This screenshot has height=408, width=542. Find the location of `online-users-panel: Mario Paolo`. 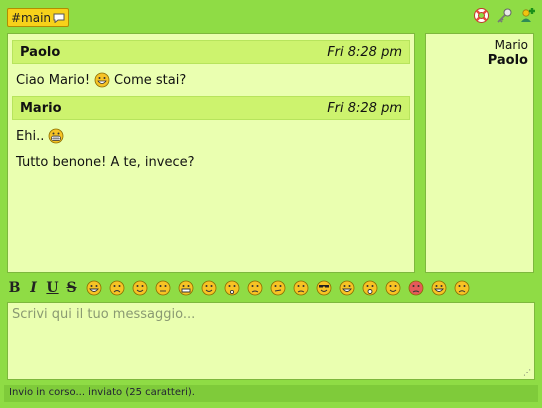

online-users-panel: Mario Paolo is located at coordinates (479, 153).